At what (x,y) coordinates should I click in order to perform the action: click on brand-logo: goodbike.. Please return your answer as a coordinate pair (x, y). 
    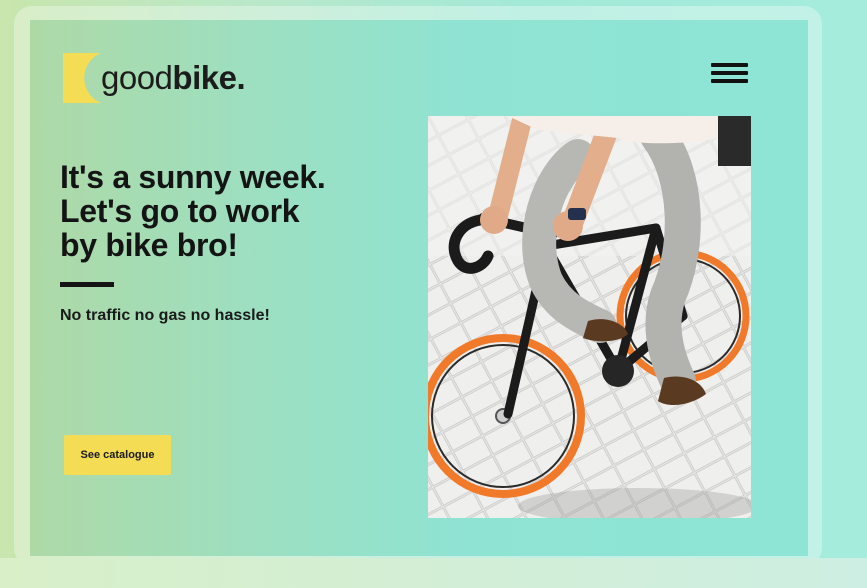
    Looking at the image, I should click on (163, 78).